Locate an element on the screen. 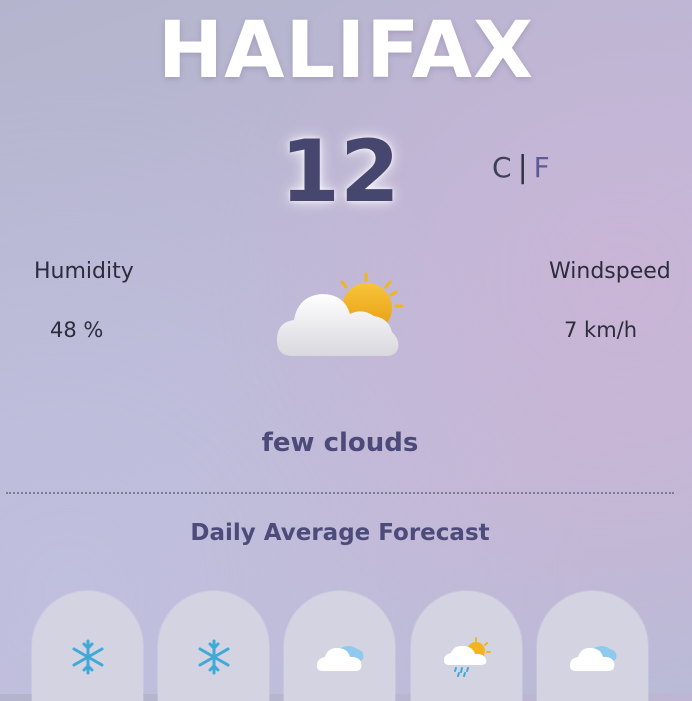 Image resolution: width=692 pixels, height=701 pixels. windspeed-value: 7 km/h is located at coordinates (601, 330).